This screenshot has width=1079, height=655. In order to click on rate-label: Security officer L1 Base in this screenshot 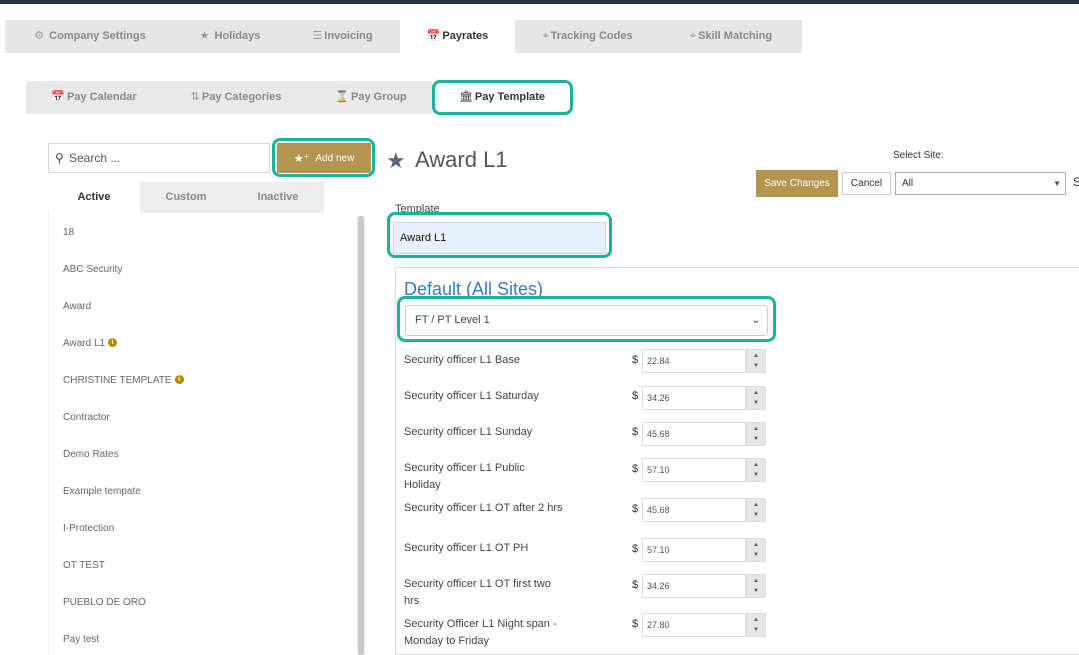, I will do `click(462, 360)`.